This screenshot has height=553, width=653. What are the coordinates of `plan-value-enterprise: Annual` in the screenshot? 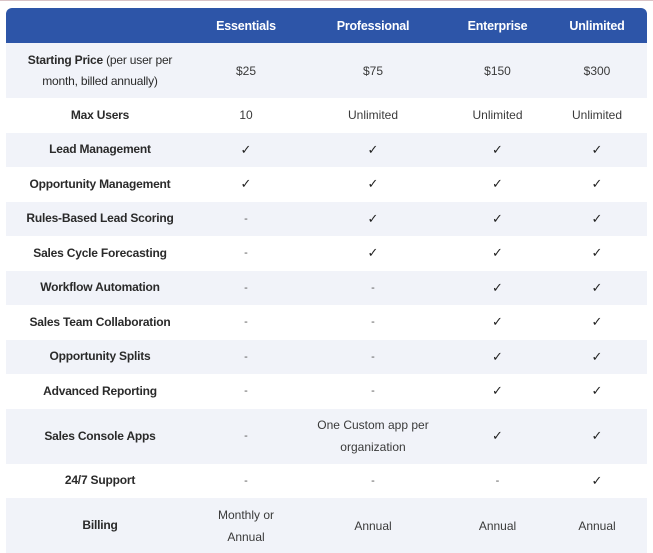 It's located at (497, 525).